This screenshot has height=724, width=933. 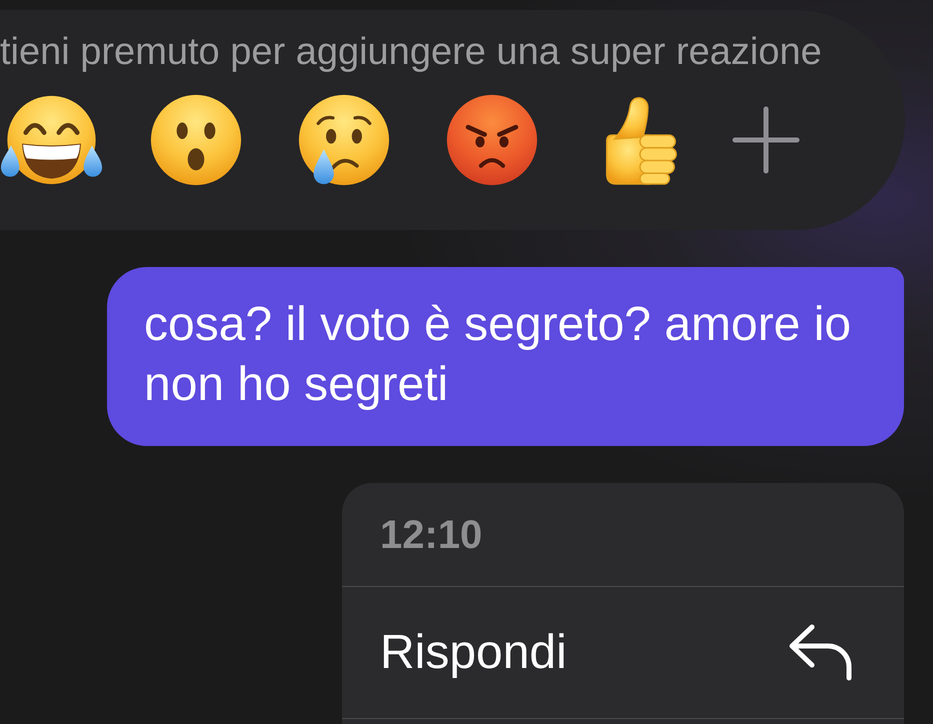 I want to click on crying-face-icon, so click(x=344, y=140).